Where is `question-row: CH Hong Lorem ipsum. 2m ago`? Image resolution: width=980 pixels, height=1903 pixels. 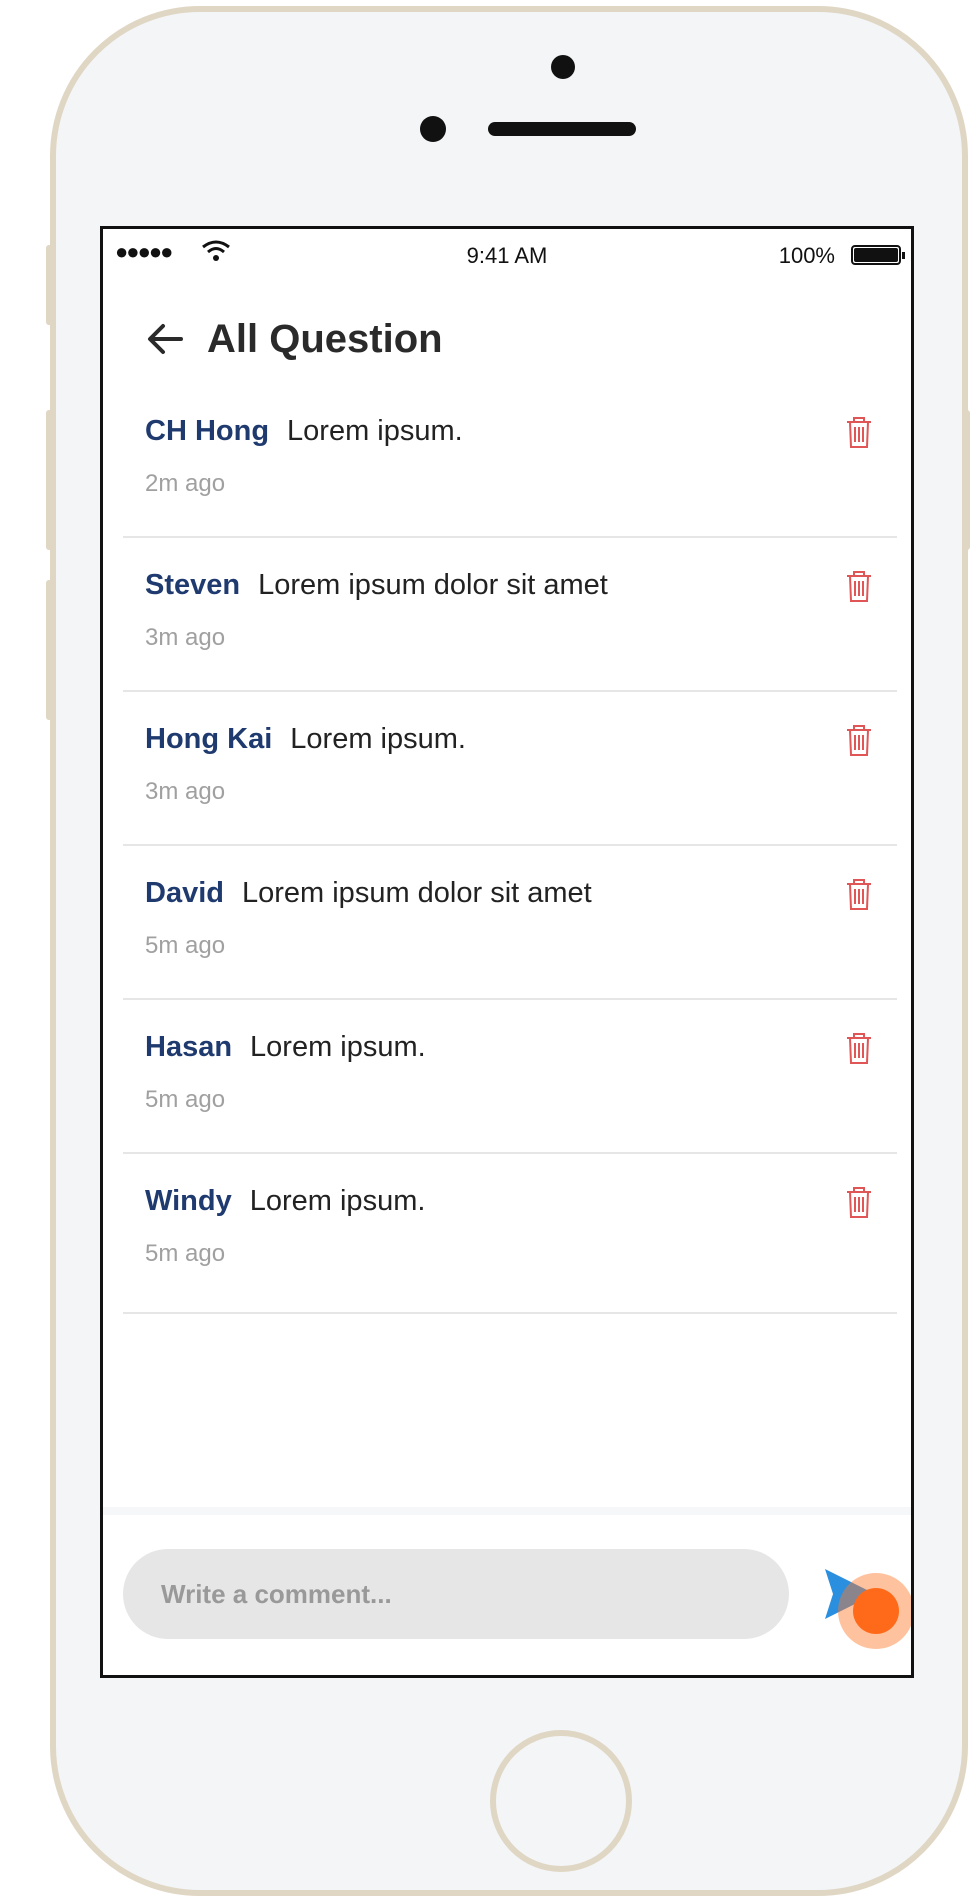
question-row: CH Hong Lorem ipsum. 2m ago is located at coordinates (510, 461).